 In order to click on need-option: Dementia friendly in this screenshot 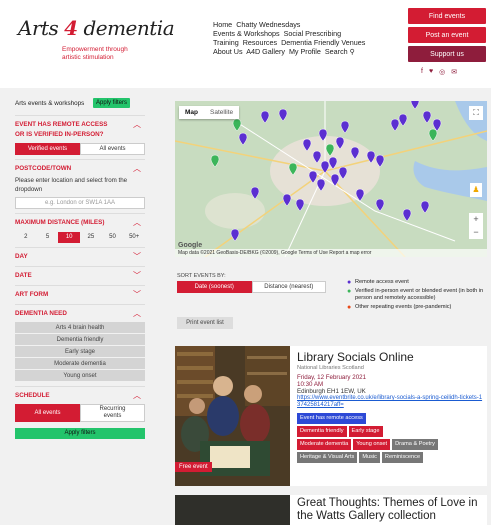, I will do `click(80, 340)`.